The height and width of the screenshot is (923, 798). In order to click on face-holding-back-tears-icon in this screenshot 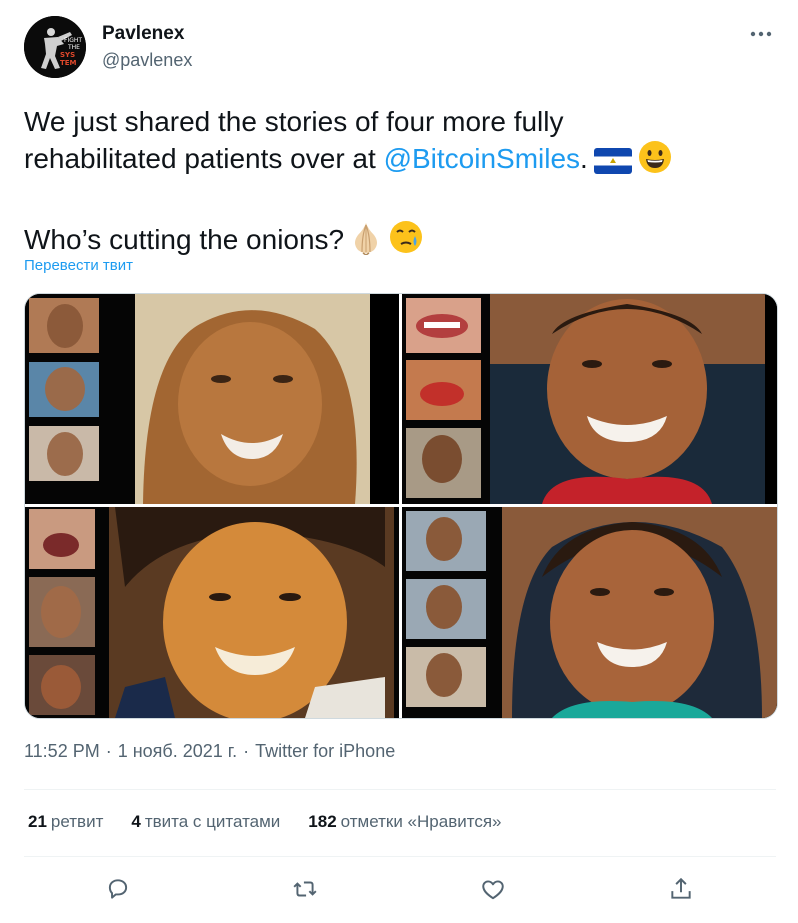, I will do `click(406, 241)`.